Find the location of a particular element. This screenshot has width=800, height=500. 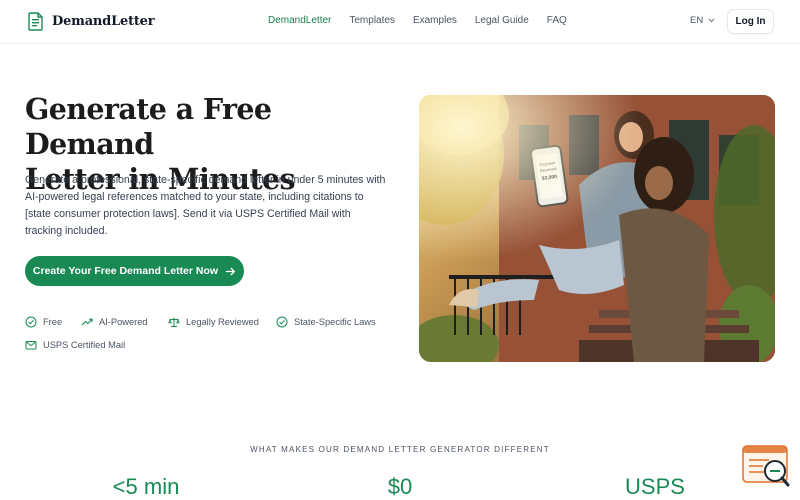

feature-usps-mail: USPS Certified Mail is located at coordinates (75, 345).